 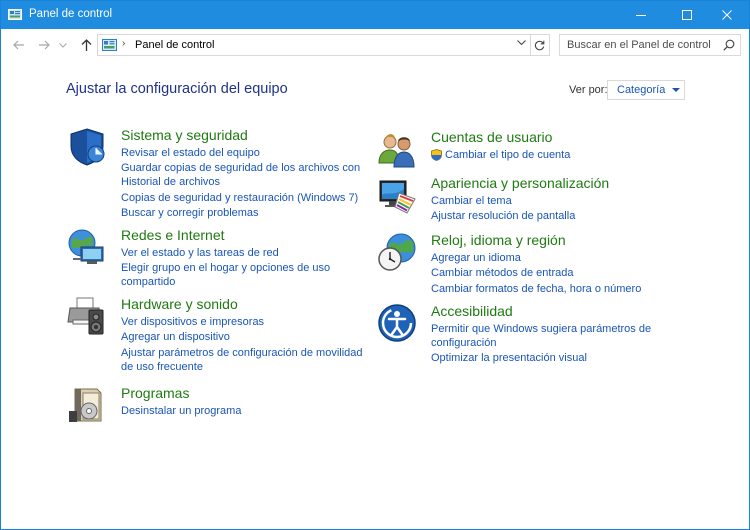 I want to click on caret-down-icon, so click(x=676, y=90).